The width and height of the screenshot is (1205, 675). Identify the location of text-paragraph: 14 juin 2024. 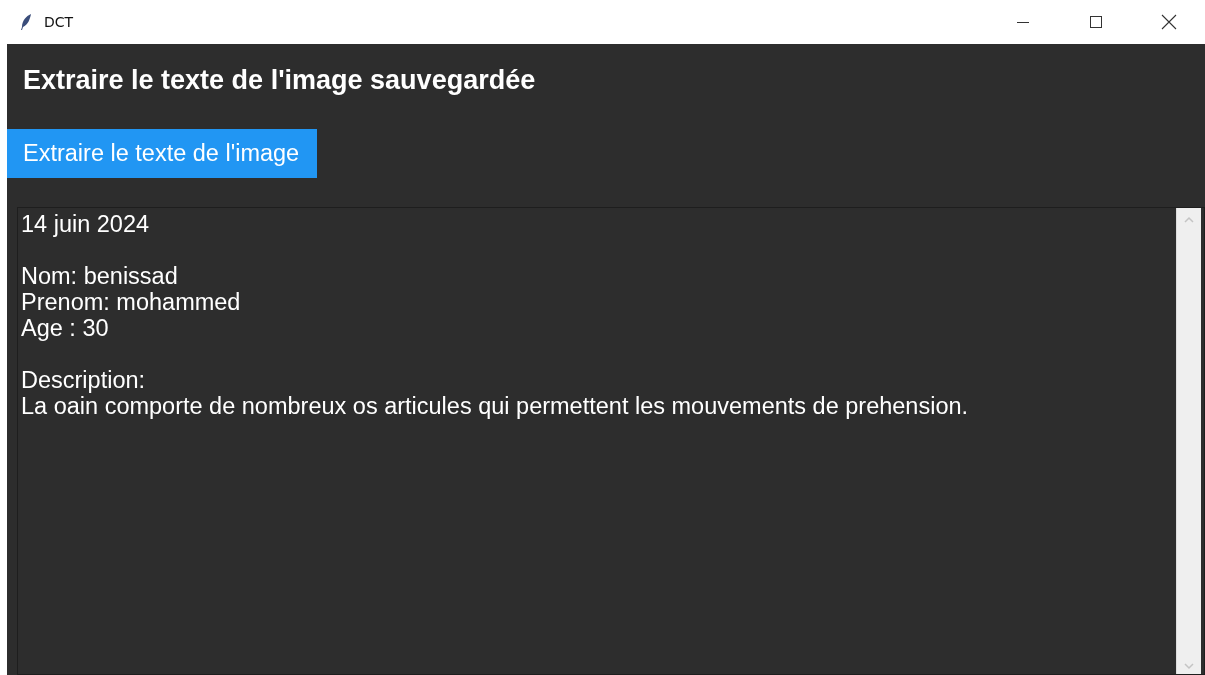
(86, 224).